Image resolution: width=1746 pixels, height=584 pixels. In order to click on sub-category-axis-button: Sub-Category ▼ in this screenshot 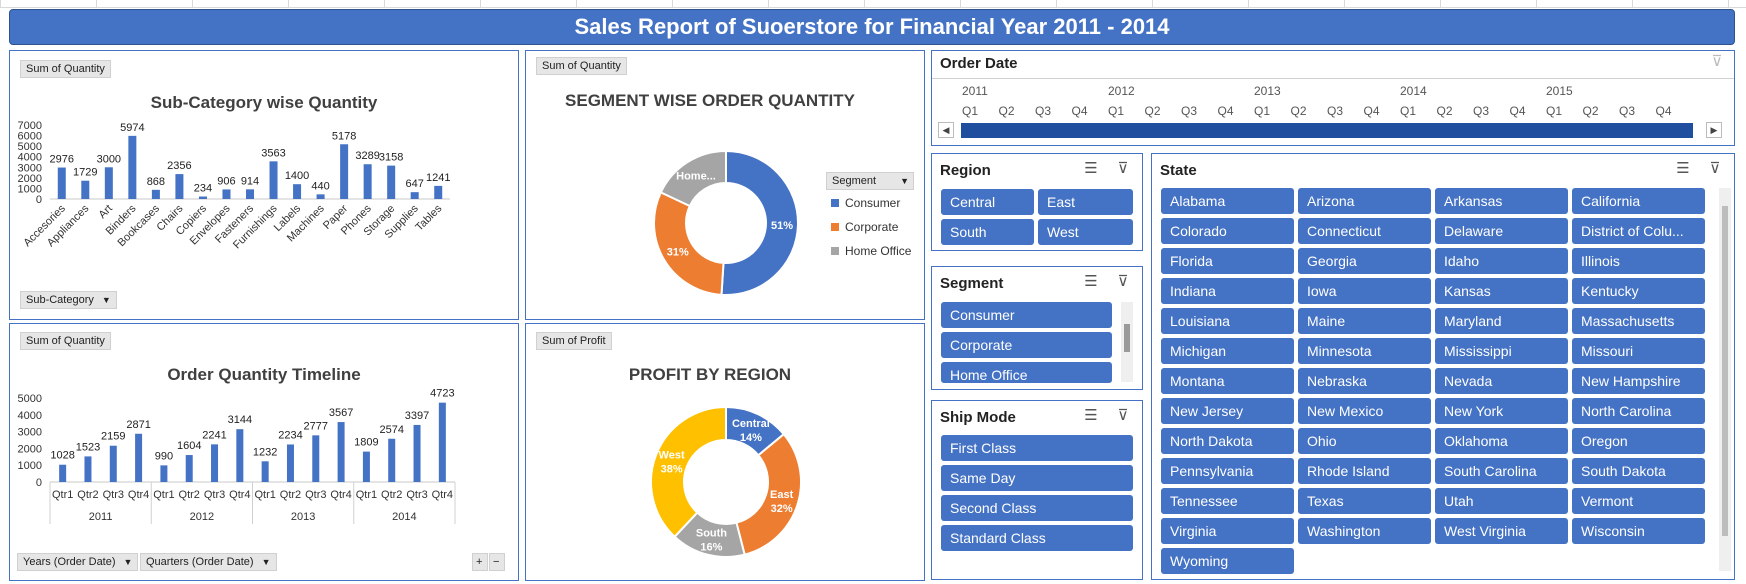, I will do `click(68, 300)`.